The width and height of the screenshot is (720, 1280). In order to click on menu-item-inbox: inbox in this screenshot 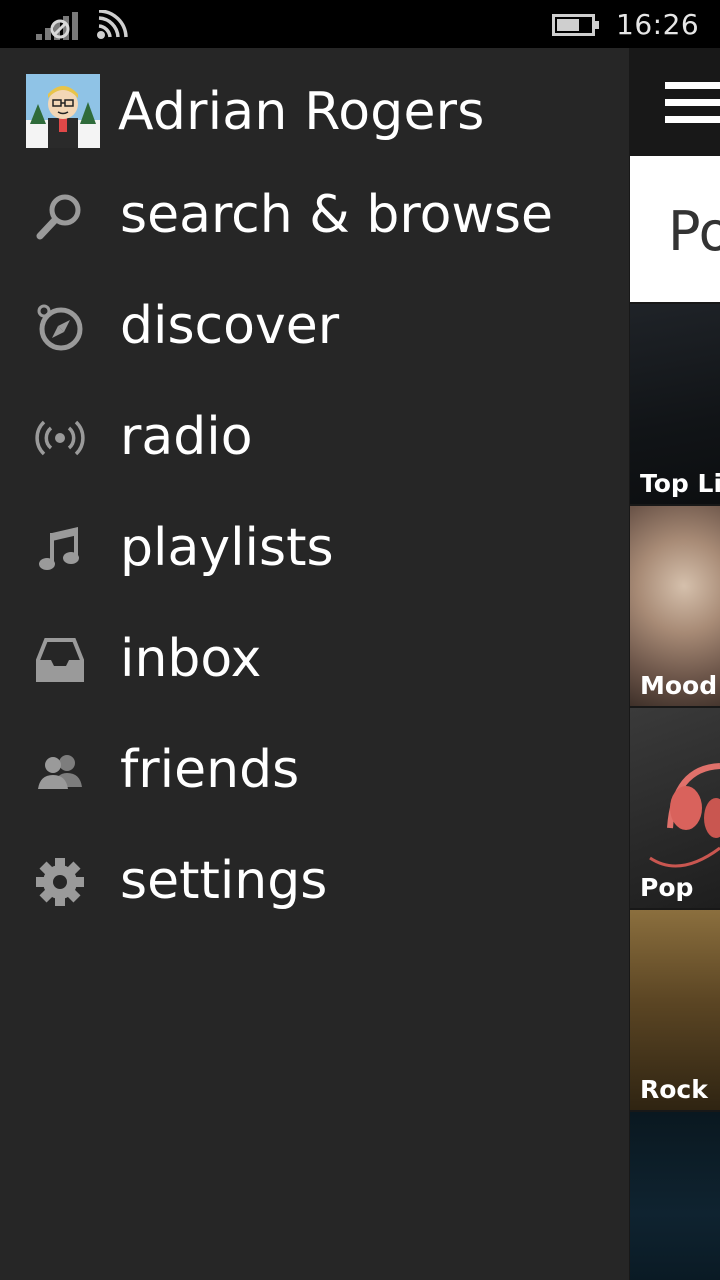, I will do `click(314, 659)`.